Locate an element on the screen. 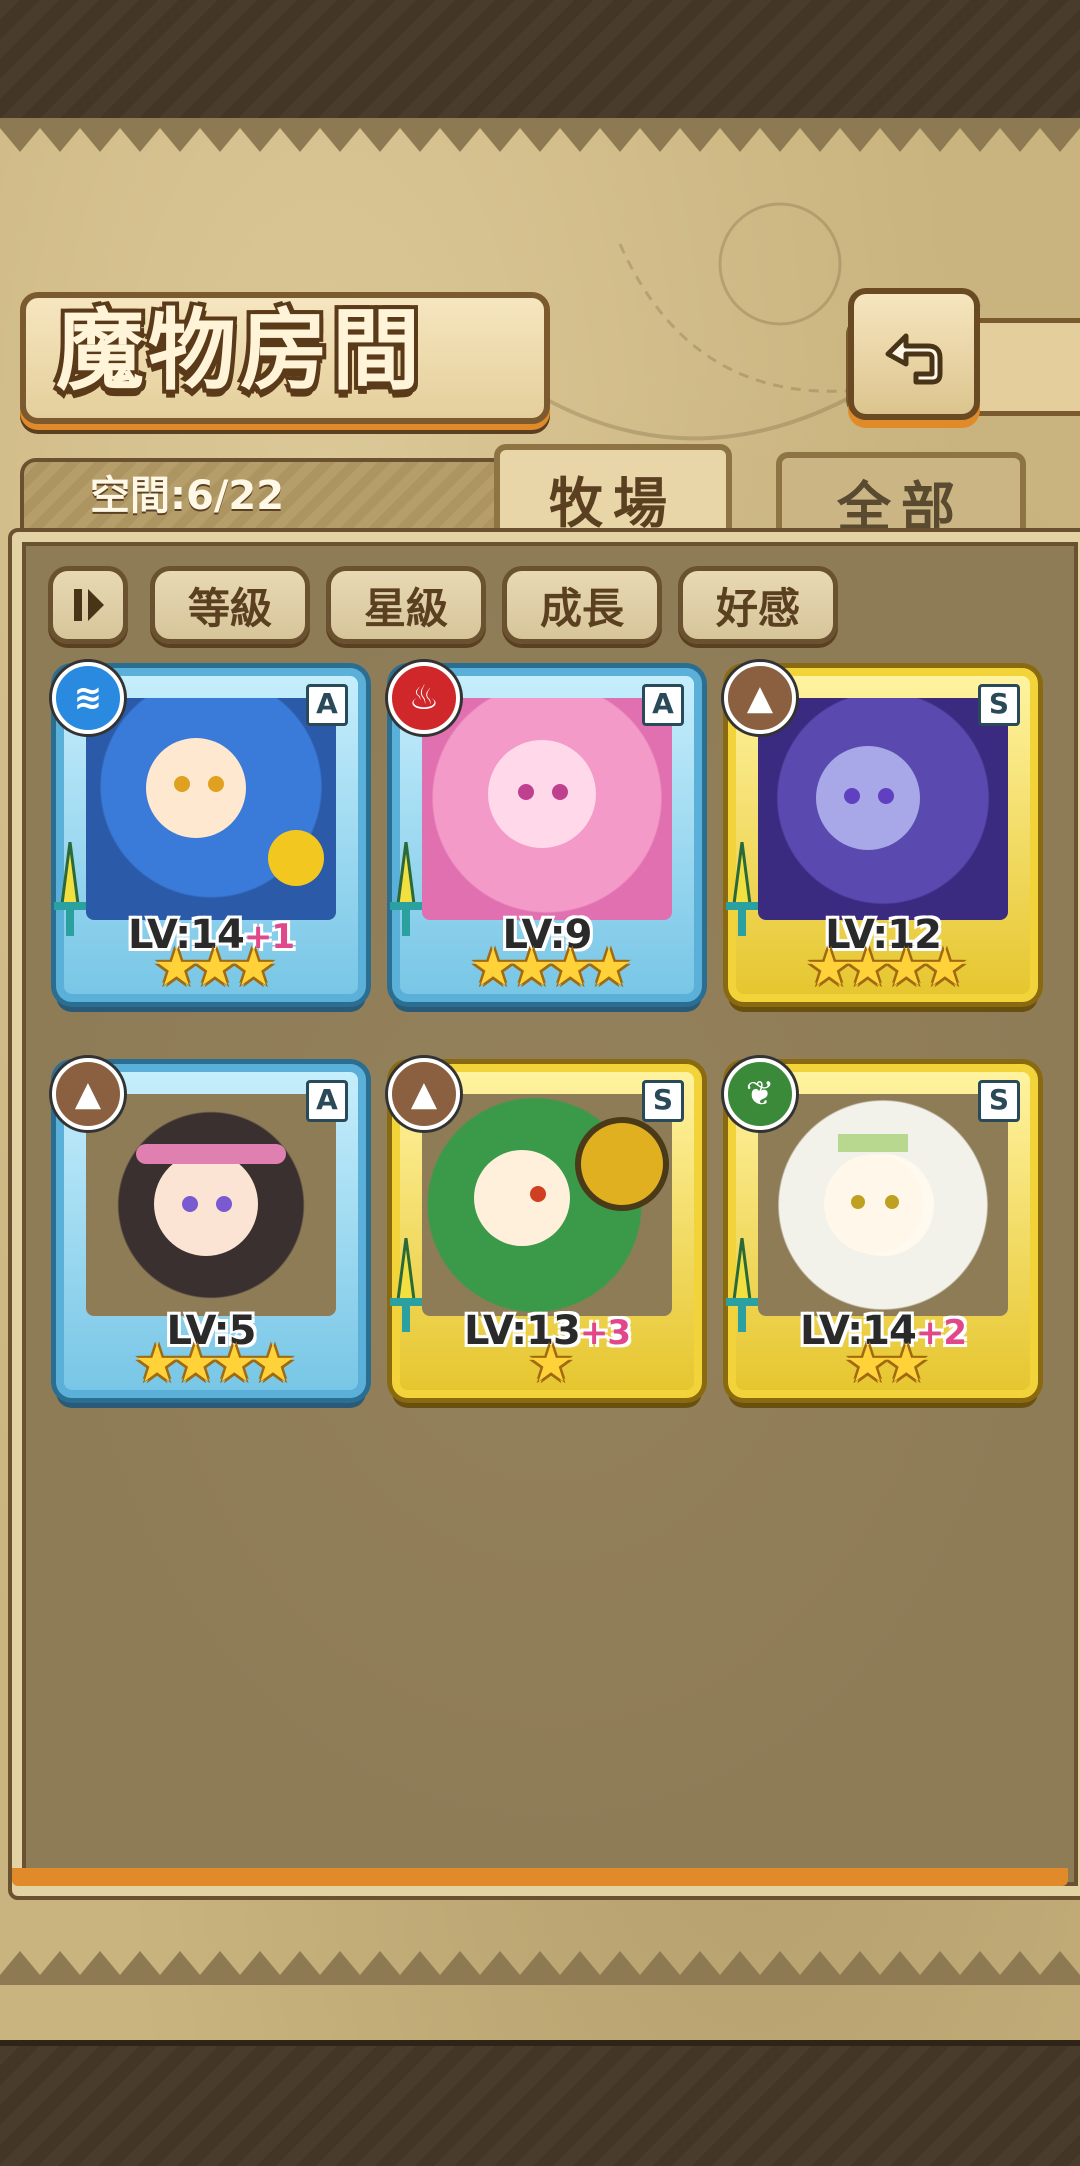 This screenshot has height=2166, width=1080. pause-icon is located at coordinates (89, 605).